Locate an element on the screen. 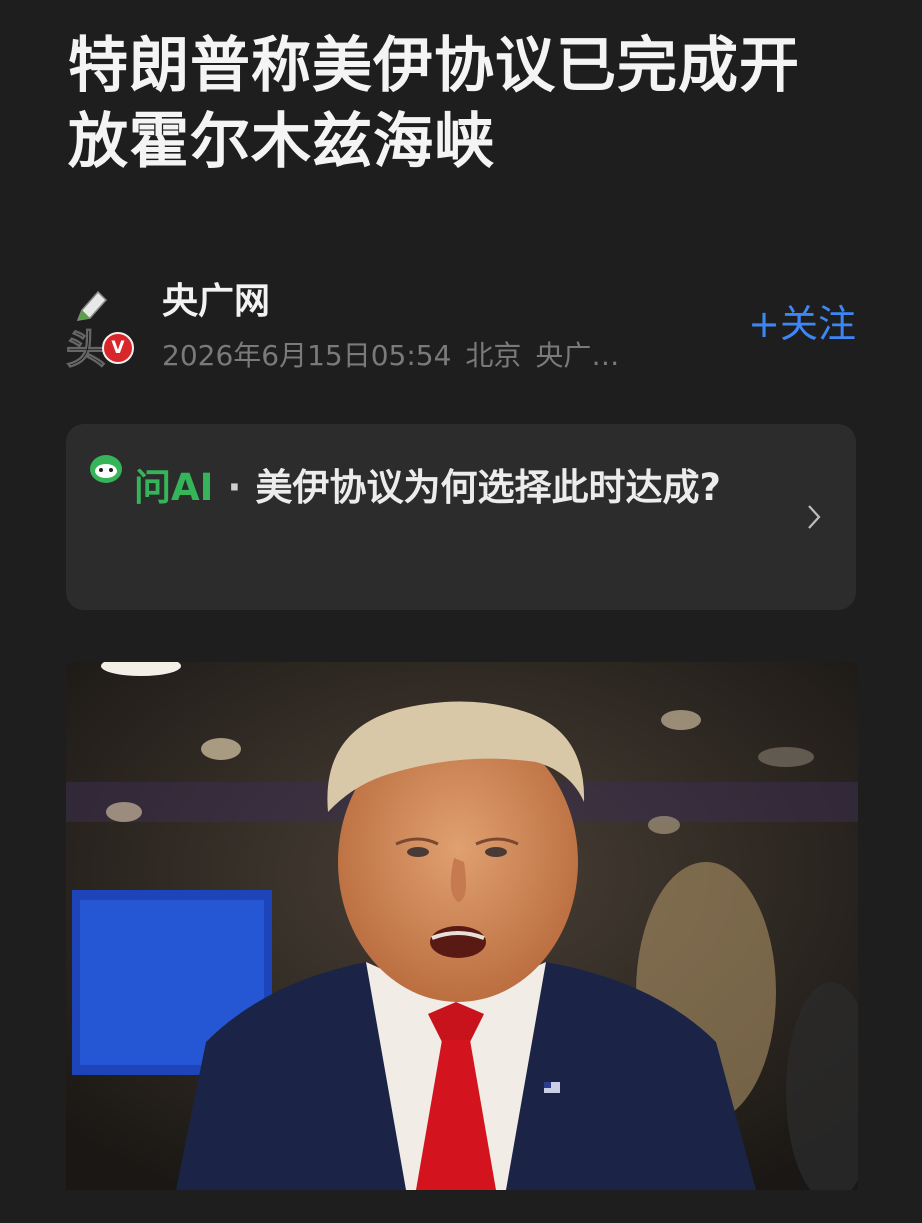  ask-ai-card: 问AI · 美伊协议为何选择此时达成? is located at coordinates (461, 517).